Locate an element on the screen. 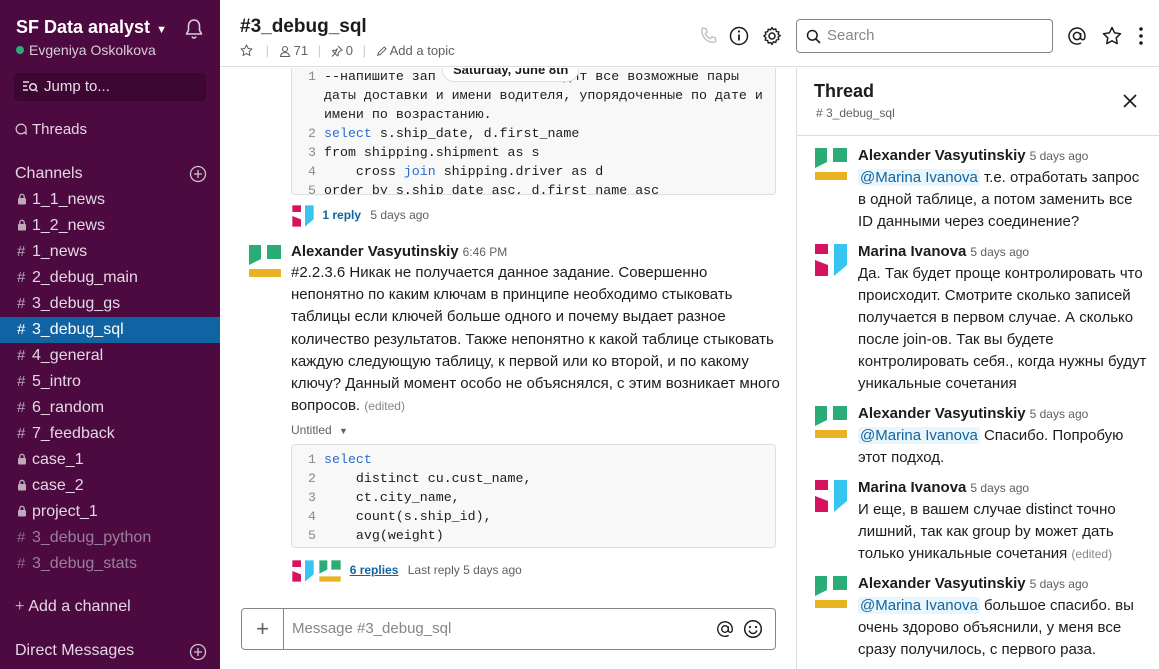 The height and width of the screenshot is (669, 1159). bell-icon is located at coordinates (194, 29).